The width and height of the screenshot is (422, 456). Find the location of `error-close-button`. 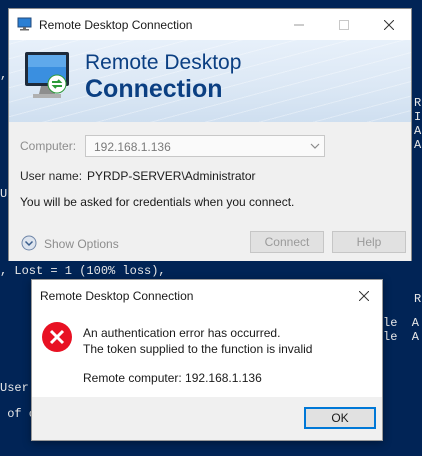

error-close-button is located at coordinates (364, 295).